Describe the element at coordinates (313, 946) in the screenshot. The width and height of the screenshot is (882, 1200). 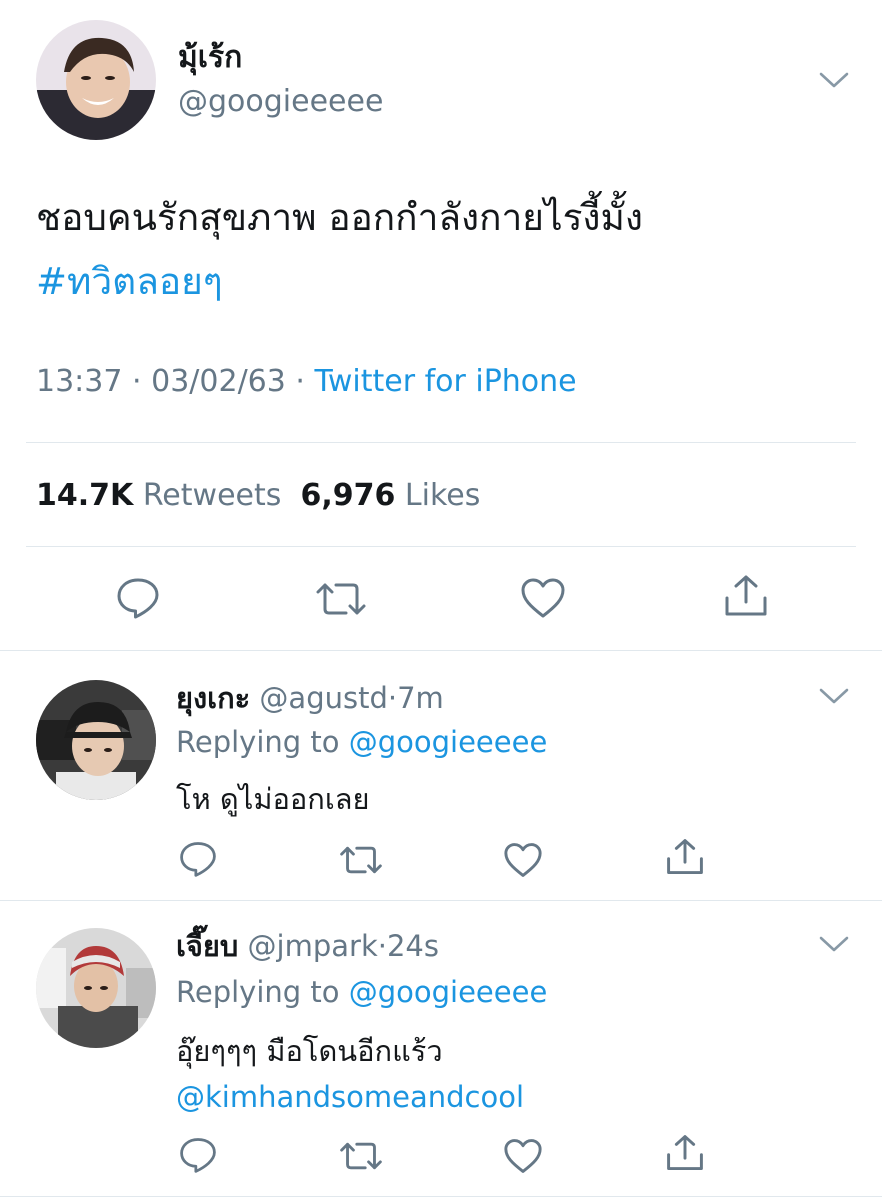
I see `reply-author-handle: @jmpark` at that location.